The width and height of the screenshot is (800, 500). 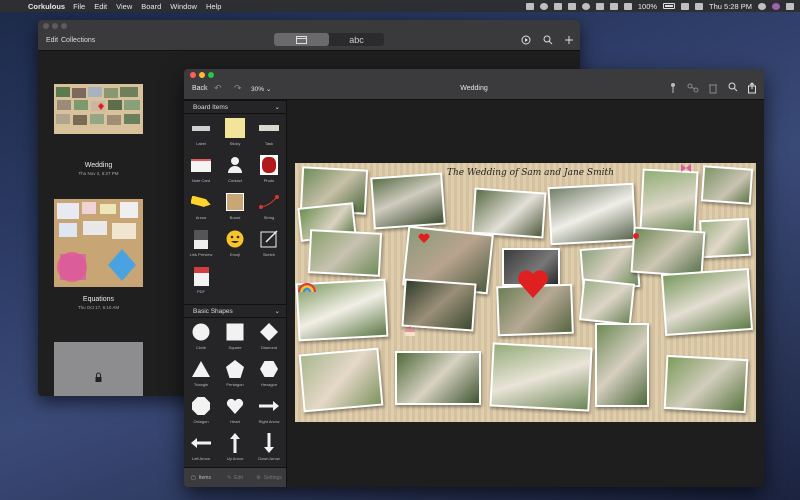 What do you see at coordinates (269, 206) in the screenshot?
I see `item-string: String` at bounding box center [269, 206].